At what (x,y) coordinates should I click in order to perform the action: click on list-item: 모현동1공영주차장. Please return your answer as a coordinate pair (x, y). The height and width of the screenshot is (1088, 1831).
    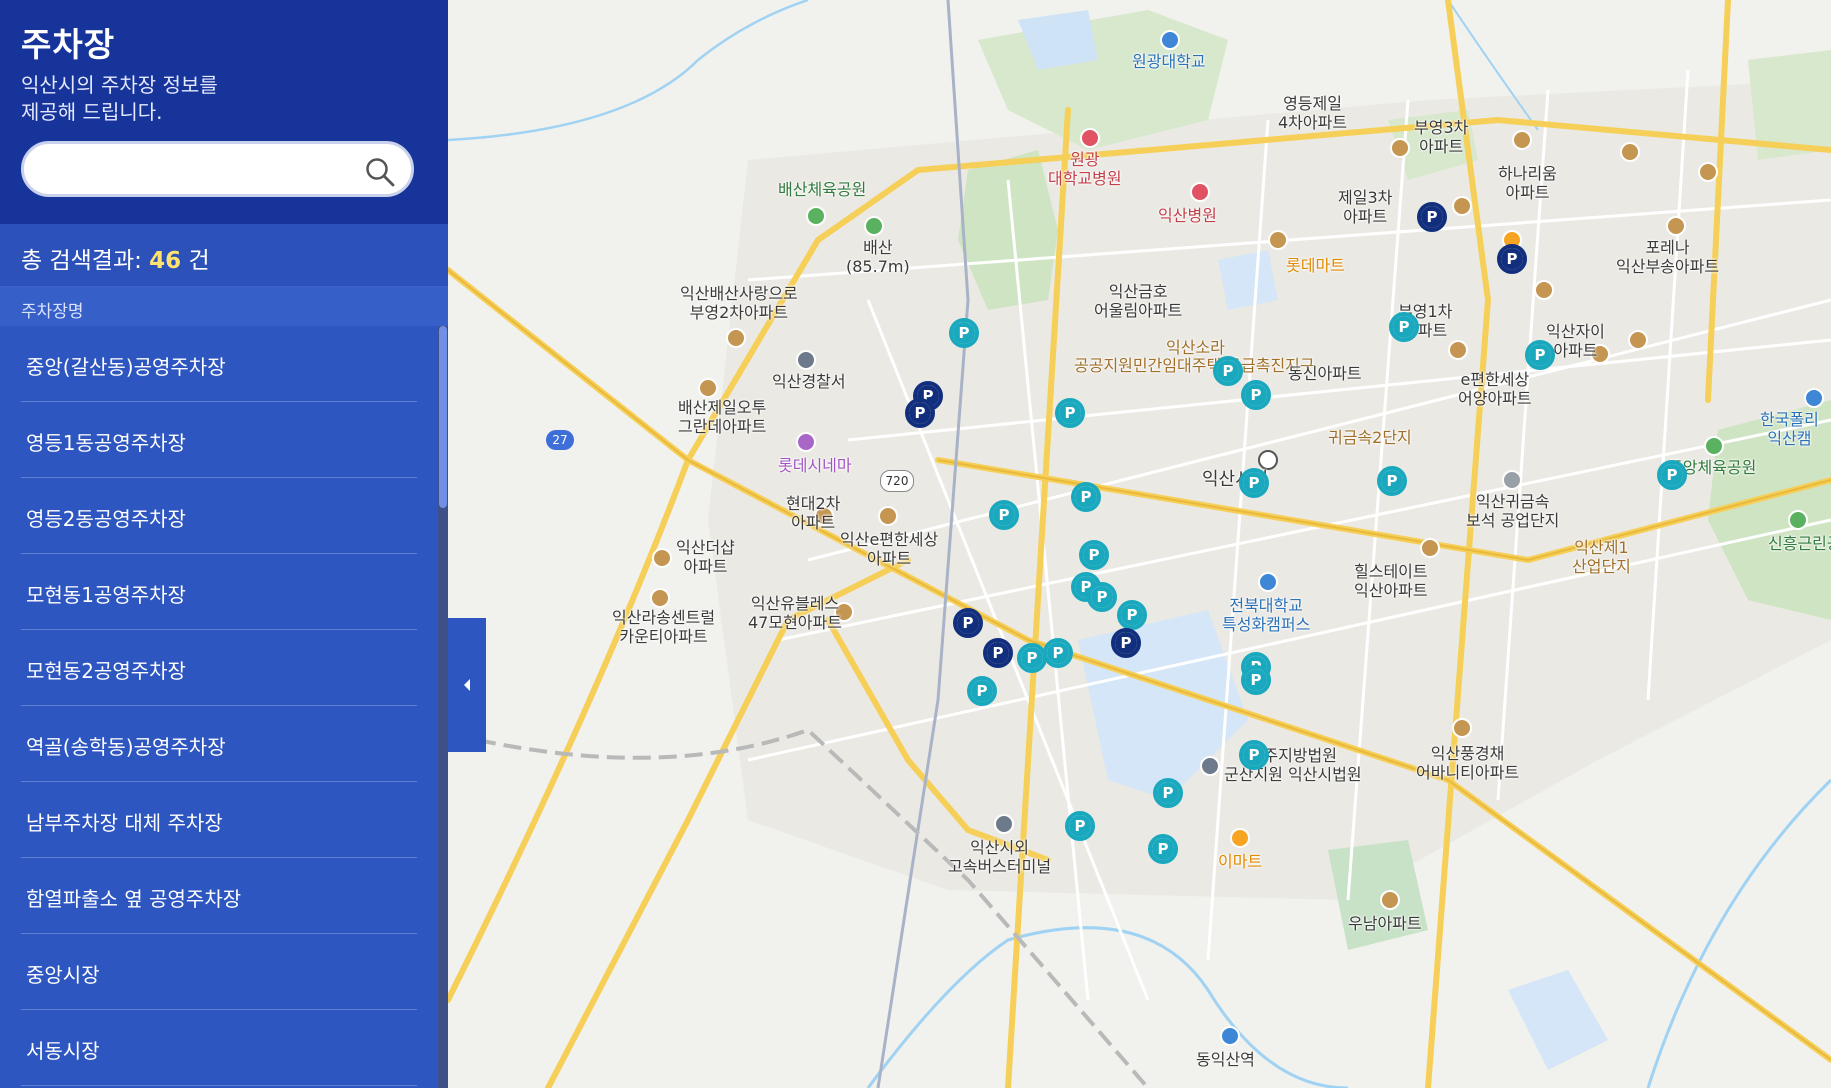
    Looking at the image, I should click on (219, 592).